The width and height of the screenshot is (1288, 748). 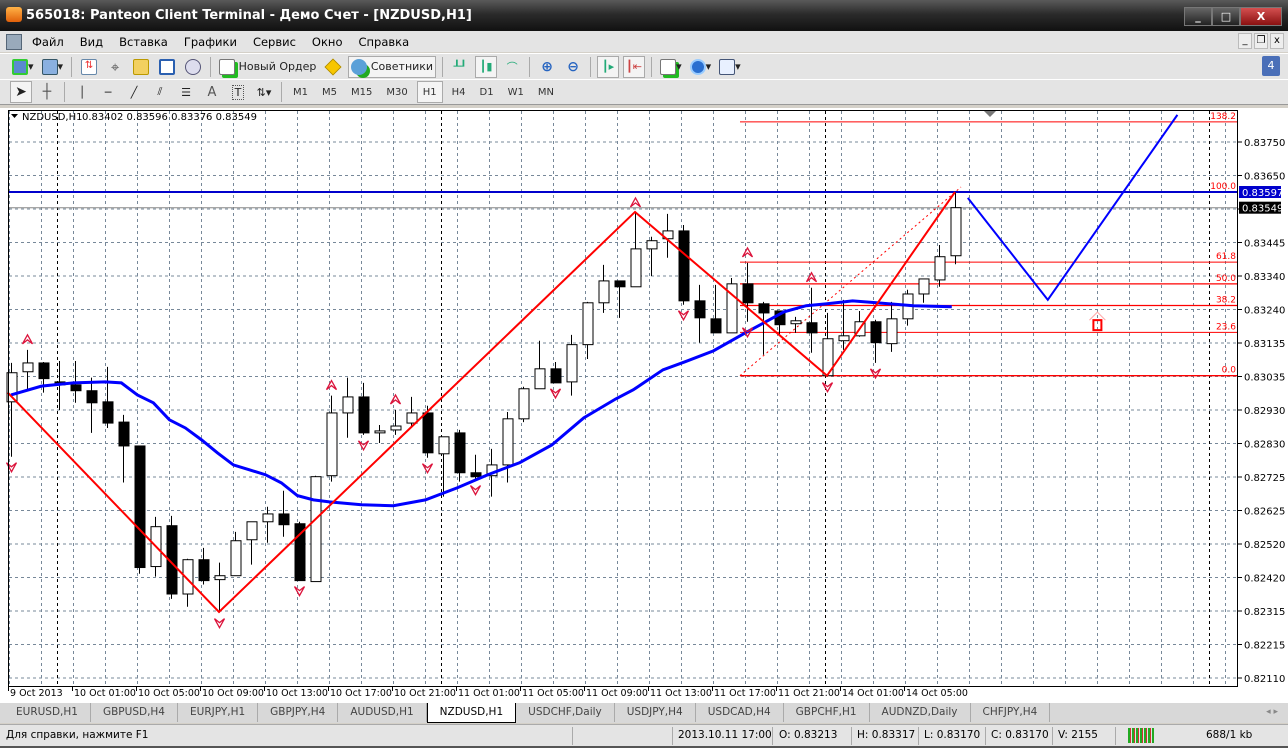 I want to click on magnifier-icon, so click(x=193, y=66).